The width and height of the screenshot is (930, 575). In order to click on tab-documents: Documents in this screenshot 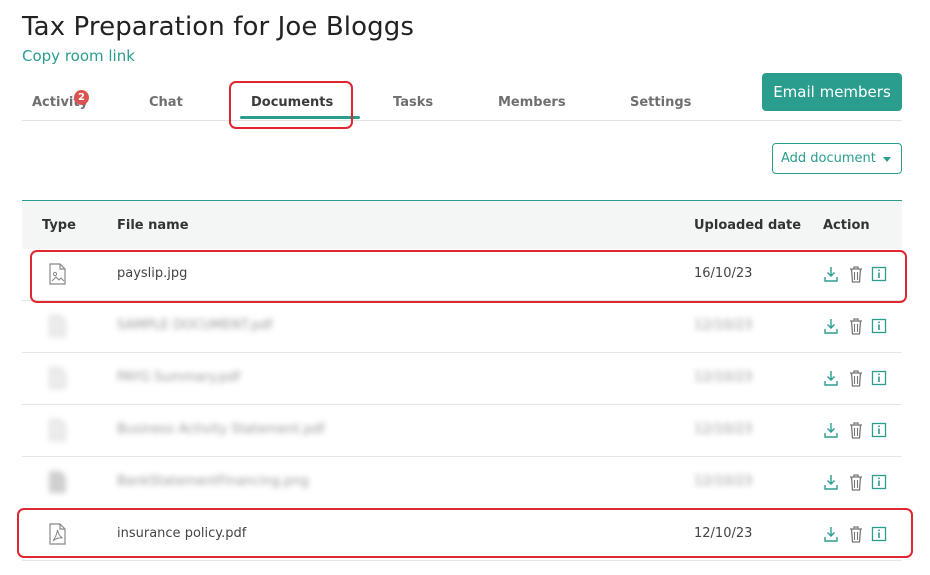, I will do `click(292, 102)`.